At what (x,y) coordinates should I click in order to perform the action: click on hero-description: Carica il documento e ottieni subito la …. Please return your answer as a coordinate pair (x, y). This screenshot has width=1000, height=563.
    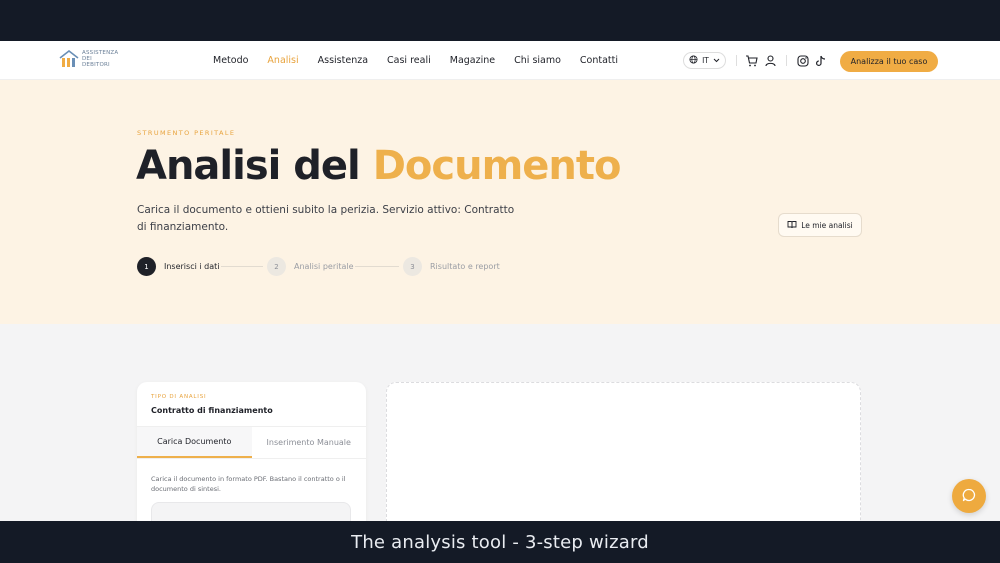
    Looking at the image, I should click on (326, 218).